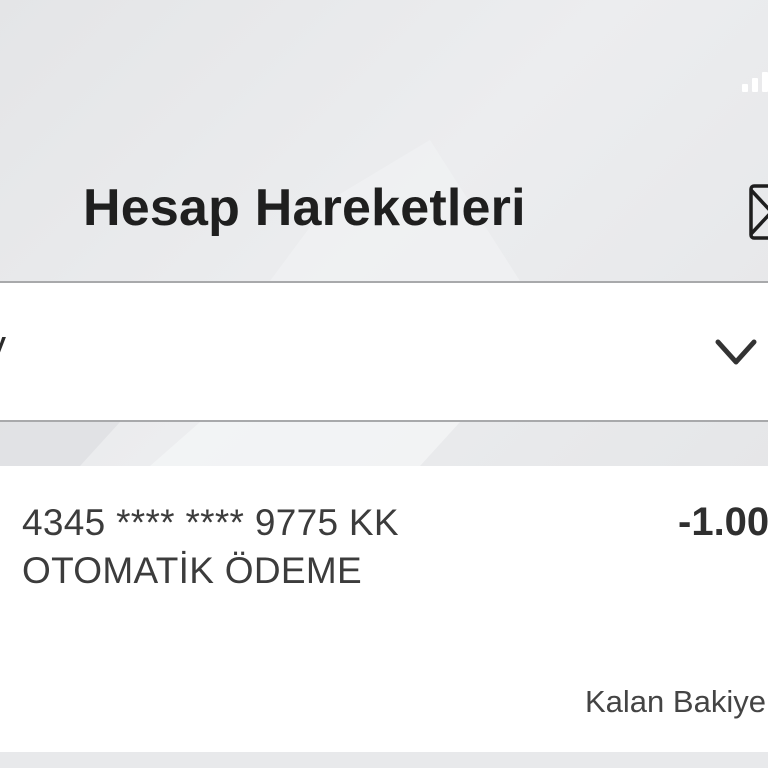 The image size is (768, 768). Describe the element at coordinates (210, 522) in the screenshot. I see `transaction-card-number: 4345 **** **** 9775 KK` at that location.